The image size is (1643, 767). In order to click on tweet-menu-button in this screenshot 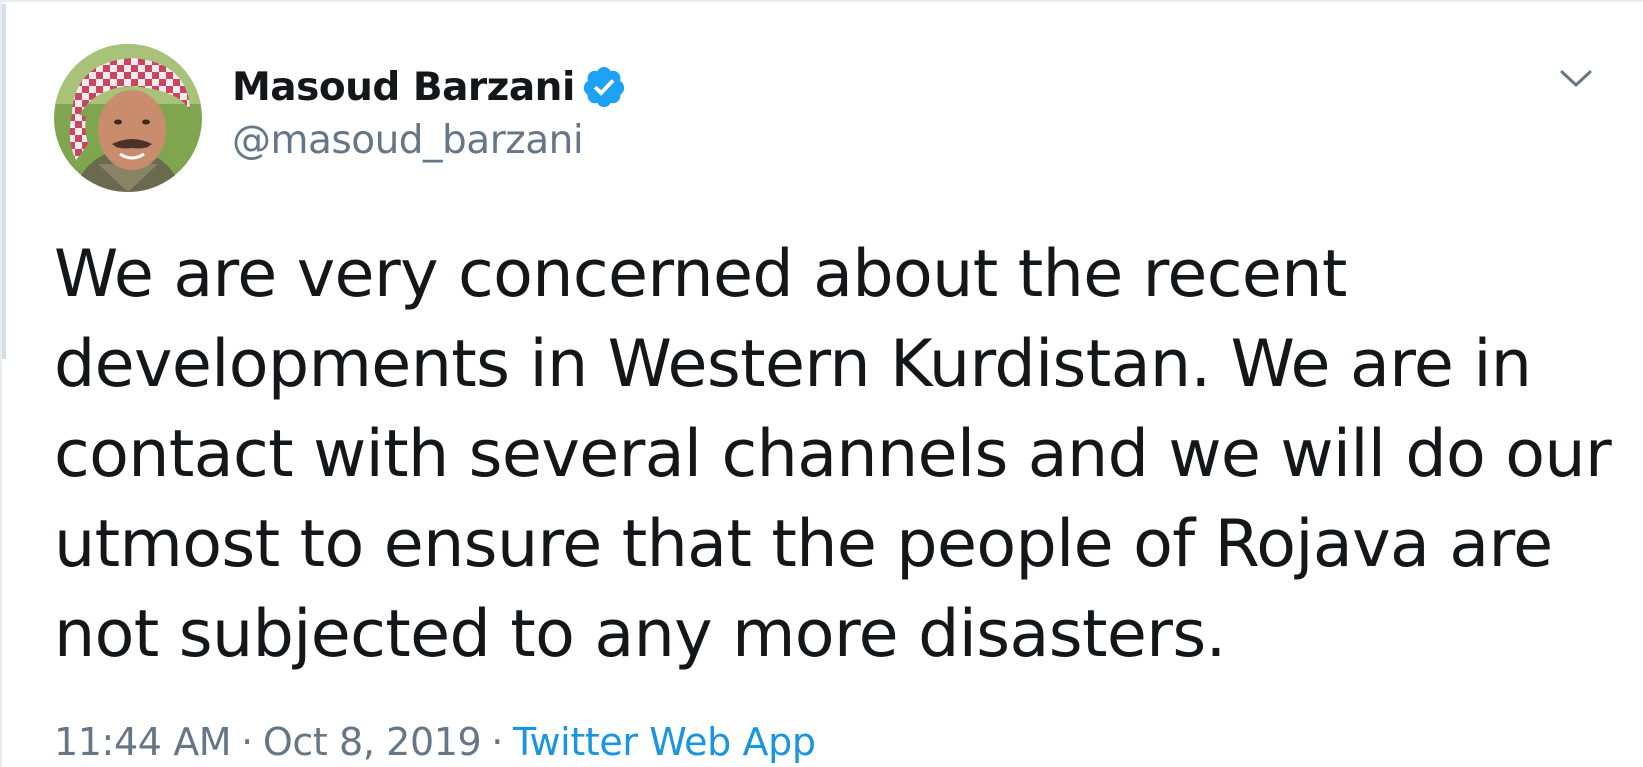, I will do `click(1576, 78)`.